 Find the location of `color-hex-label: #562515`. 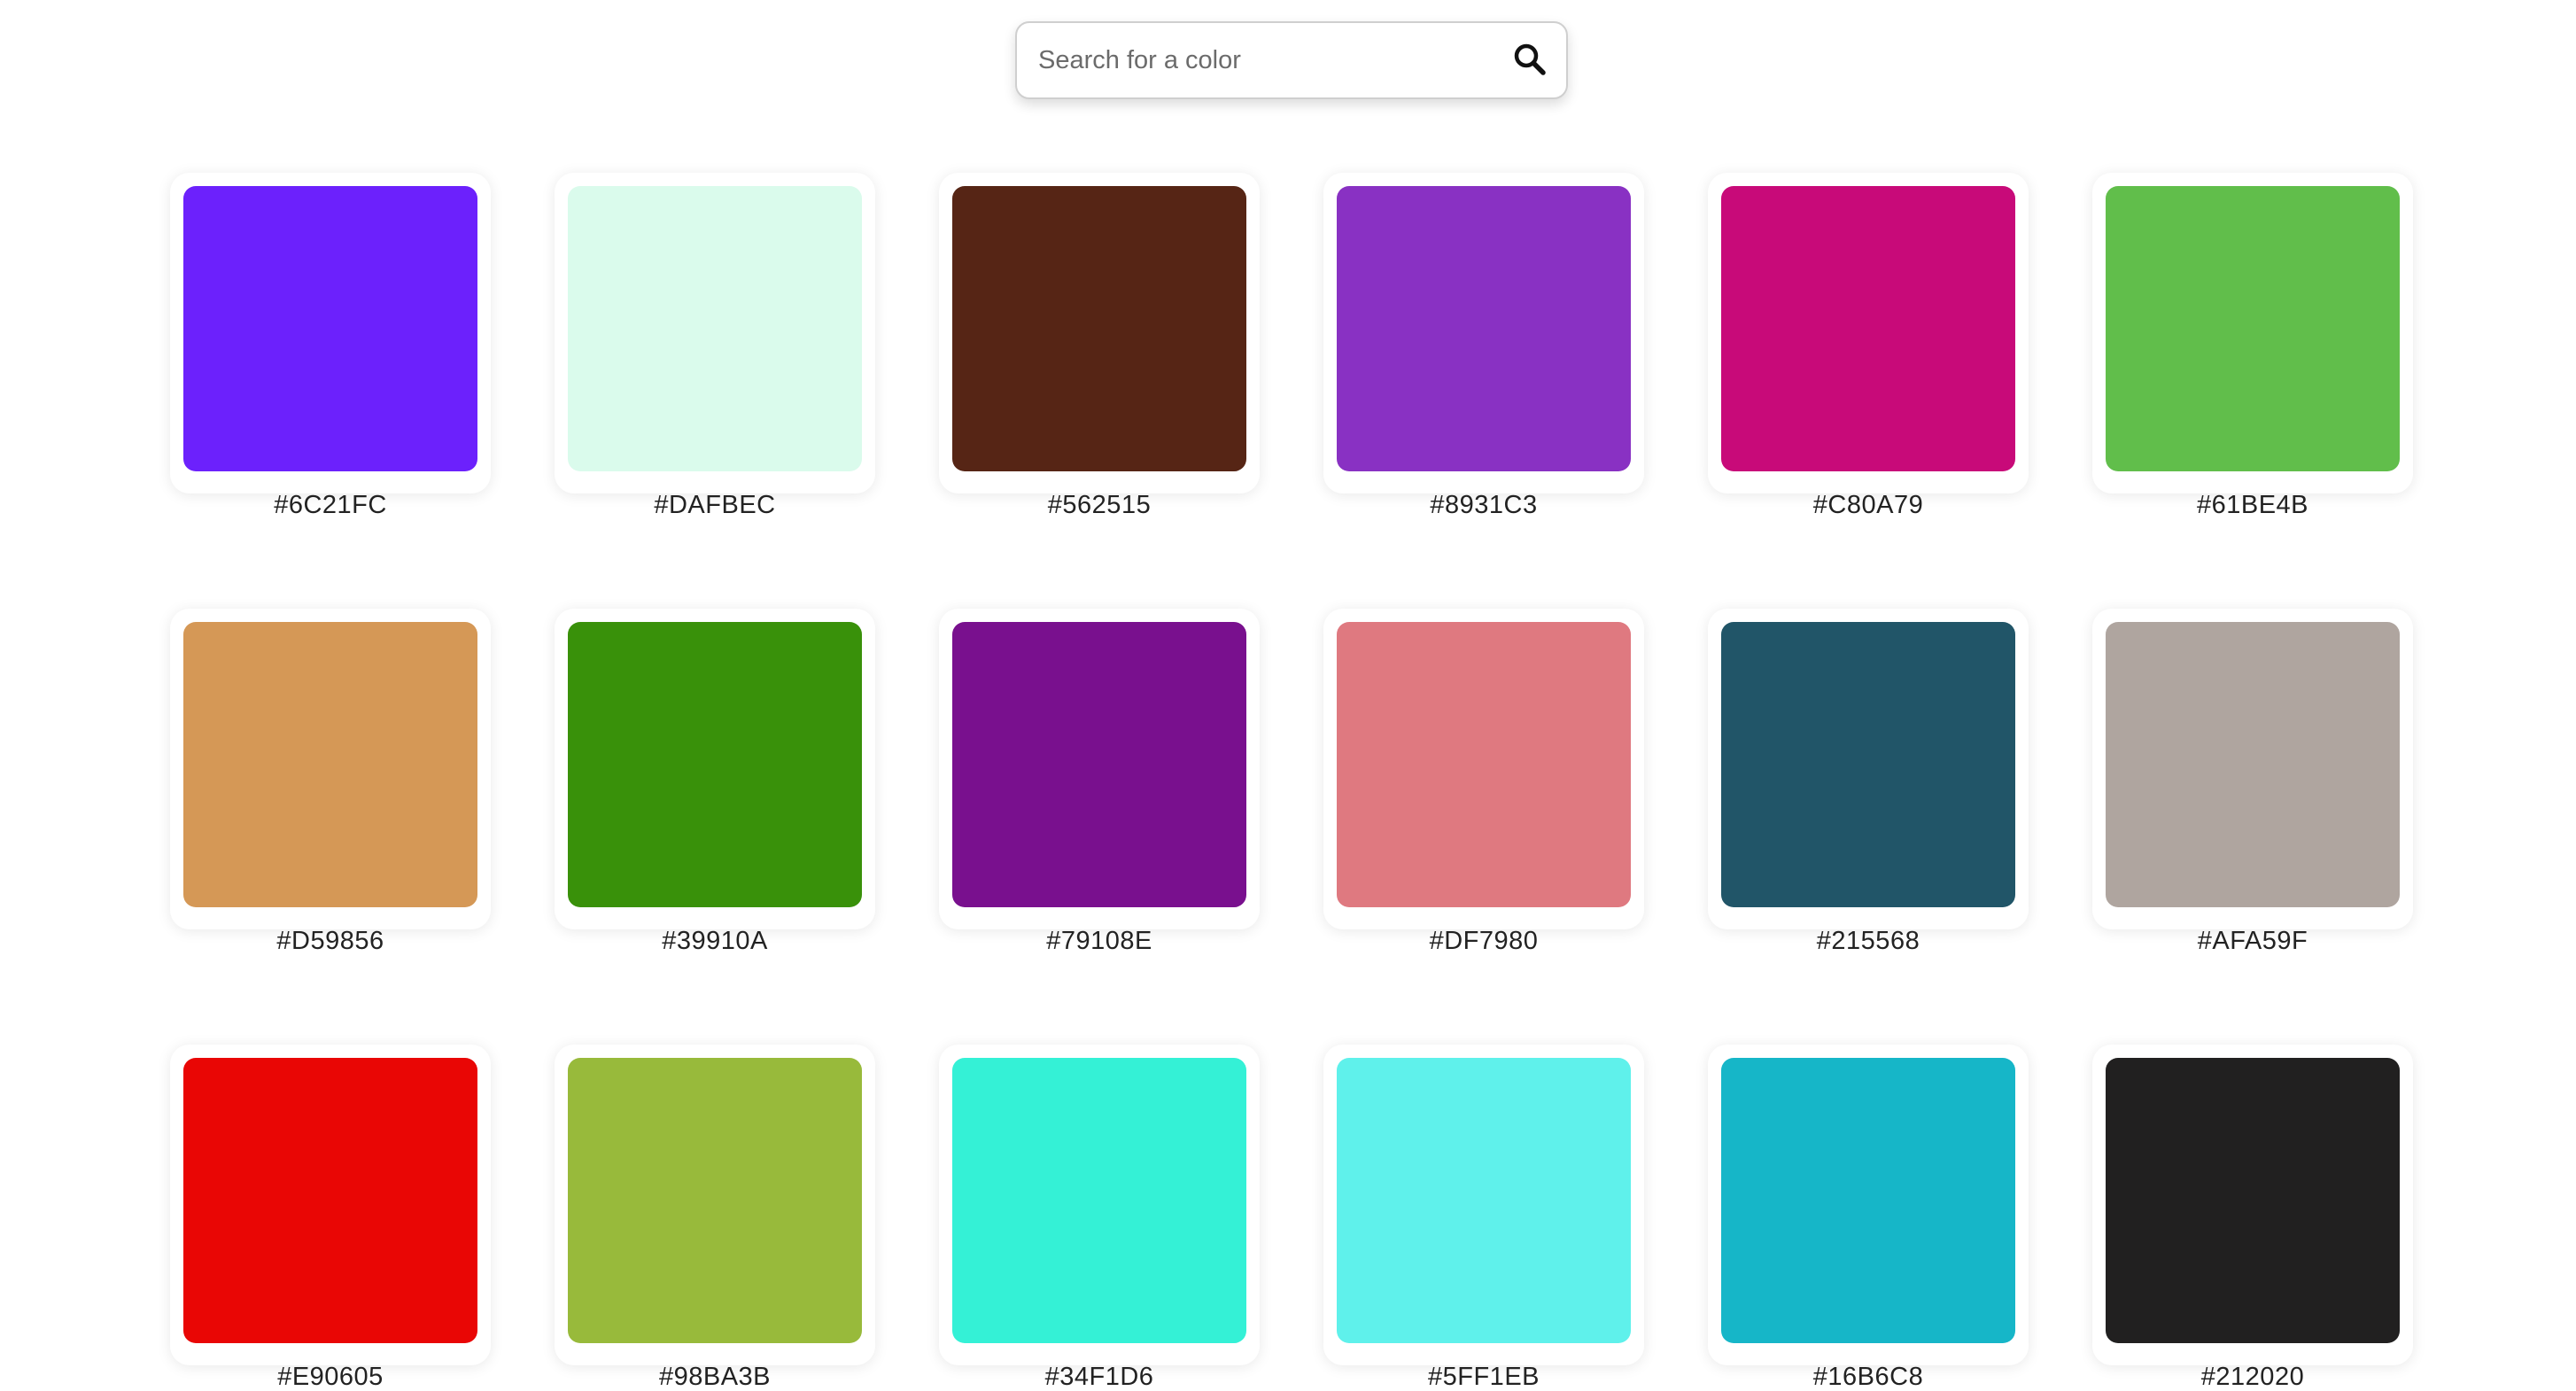

color-hex-label: #562515 is located at coordinates (1099, 505).